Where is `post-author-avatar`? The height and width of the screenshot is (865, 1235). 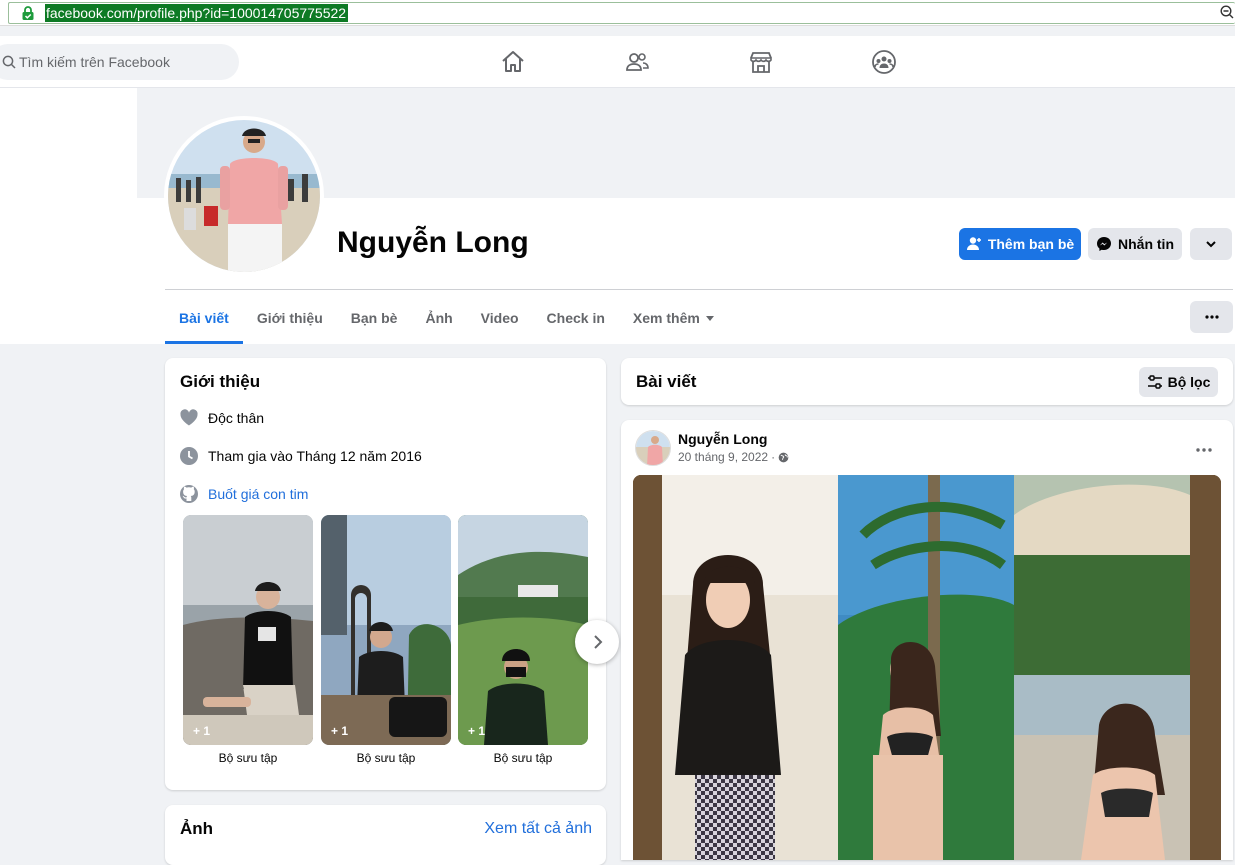
post-author-avatar is located at coordinates (653, 448).